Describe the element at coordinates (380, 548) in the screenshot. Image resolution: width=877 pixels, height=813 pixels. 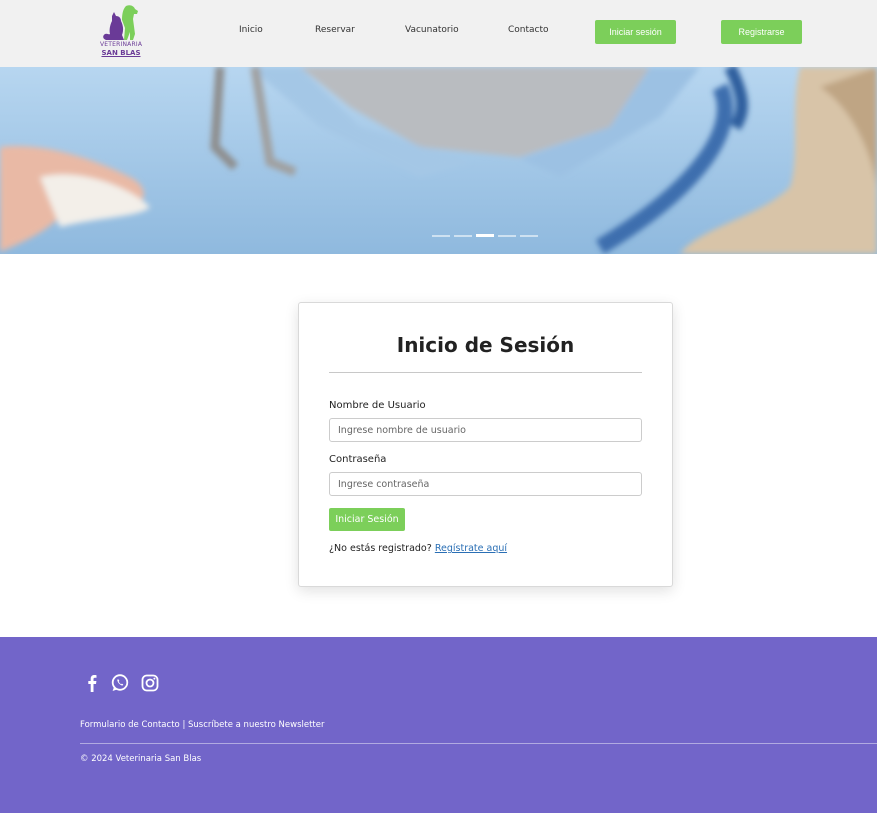
I see `register-prompt-text: ¿No estás registrado?` at that location.